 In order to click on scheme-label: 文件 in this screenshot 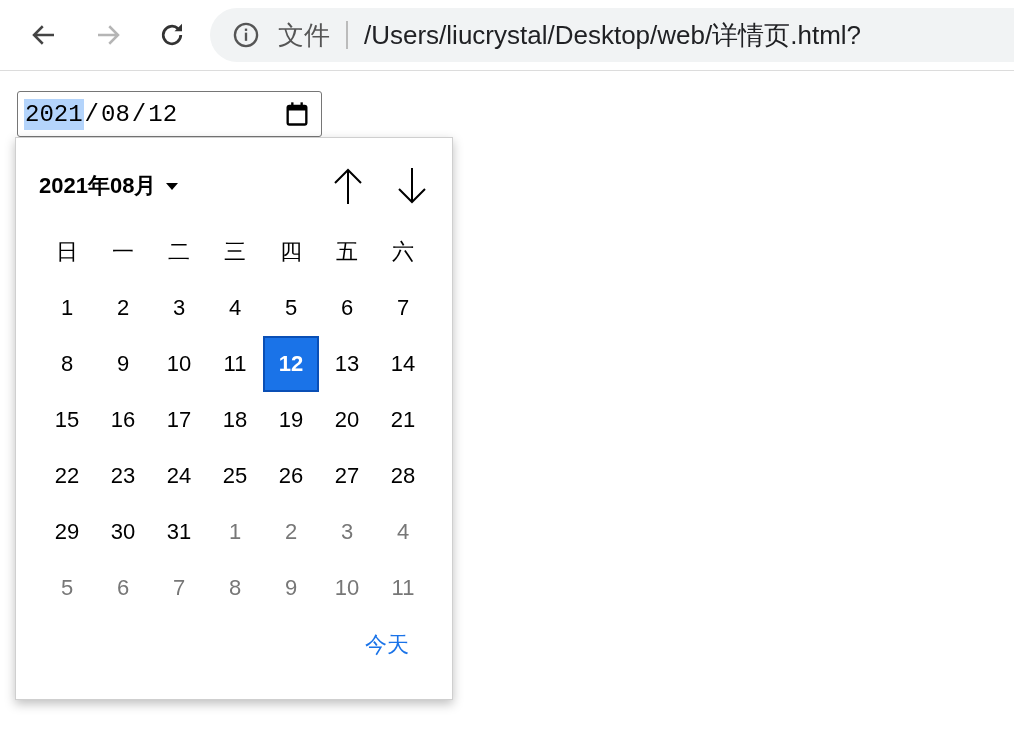, I will do `click(304, 35)`.